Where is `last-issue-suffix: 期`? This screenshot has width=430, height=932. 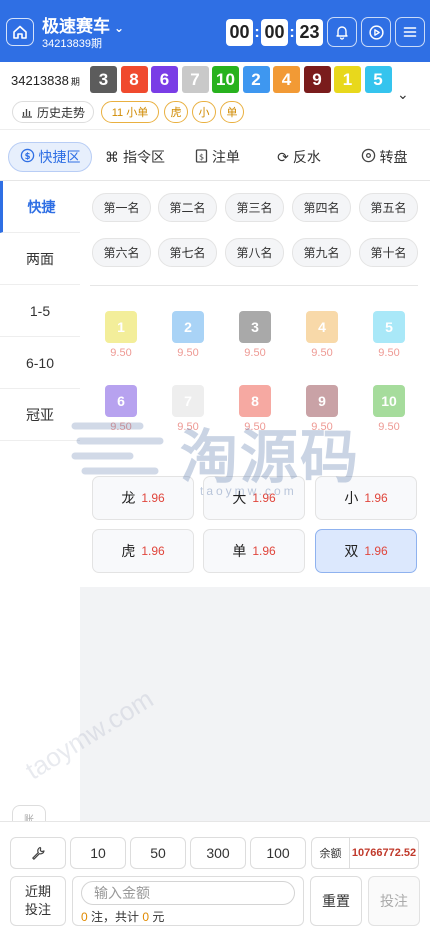 last-issue-suffix: 期 is located at coordinates (75, 82).